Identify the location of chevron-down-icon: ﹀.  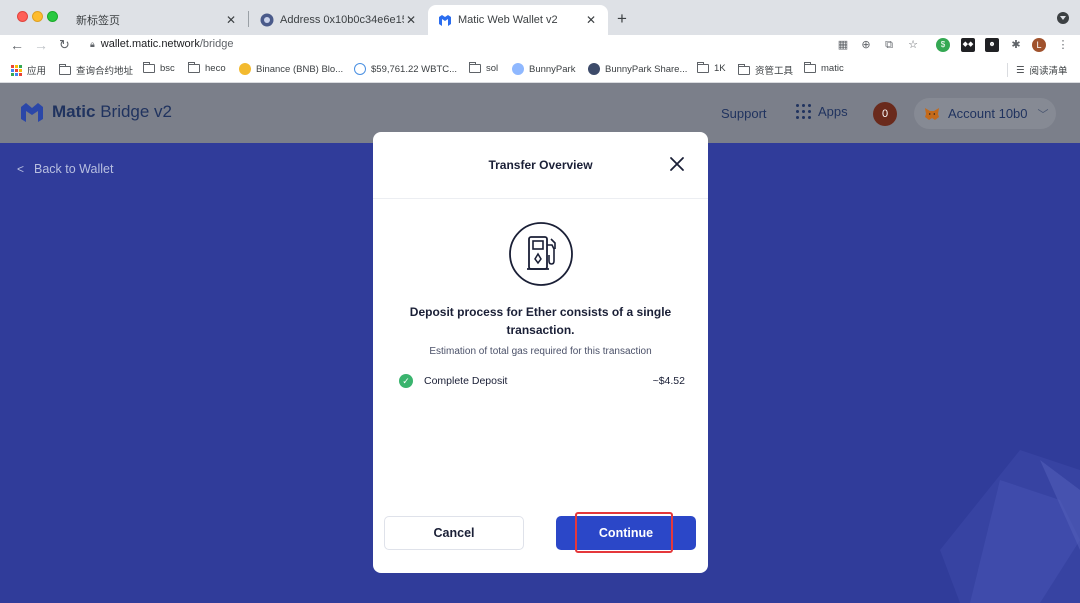
(1043, 114).